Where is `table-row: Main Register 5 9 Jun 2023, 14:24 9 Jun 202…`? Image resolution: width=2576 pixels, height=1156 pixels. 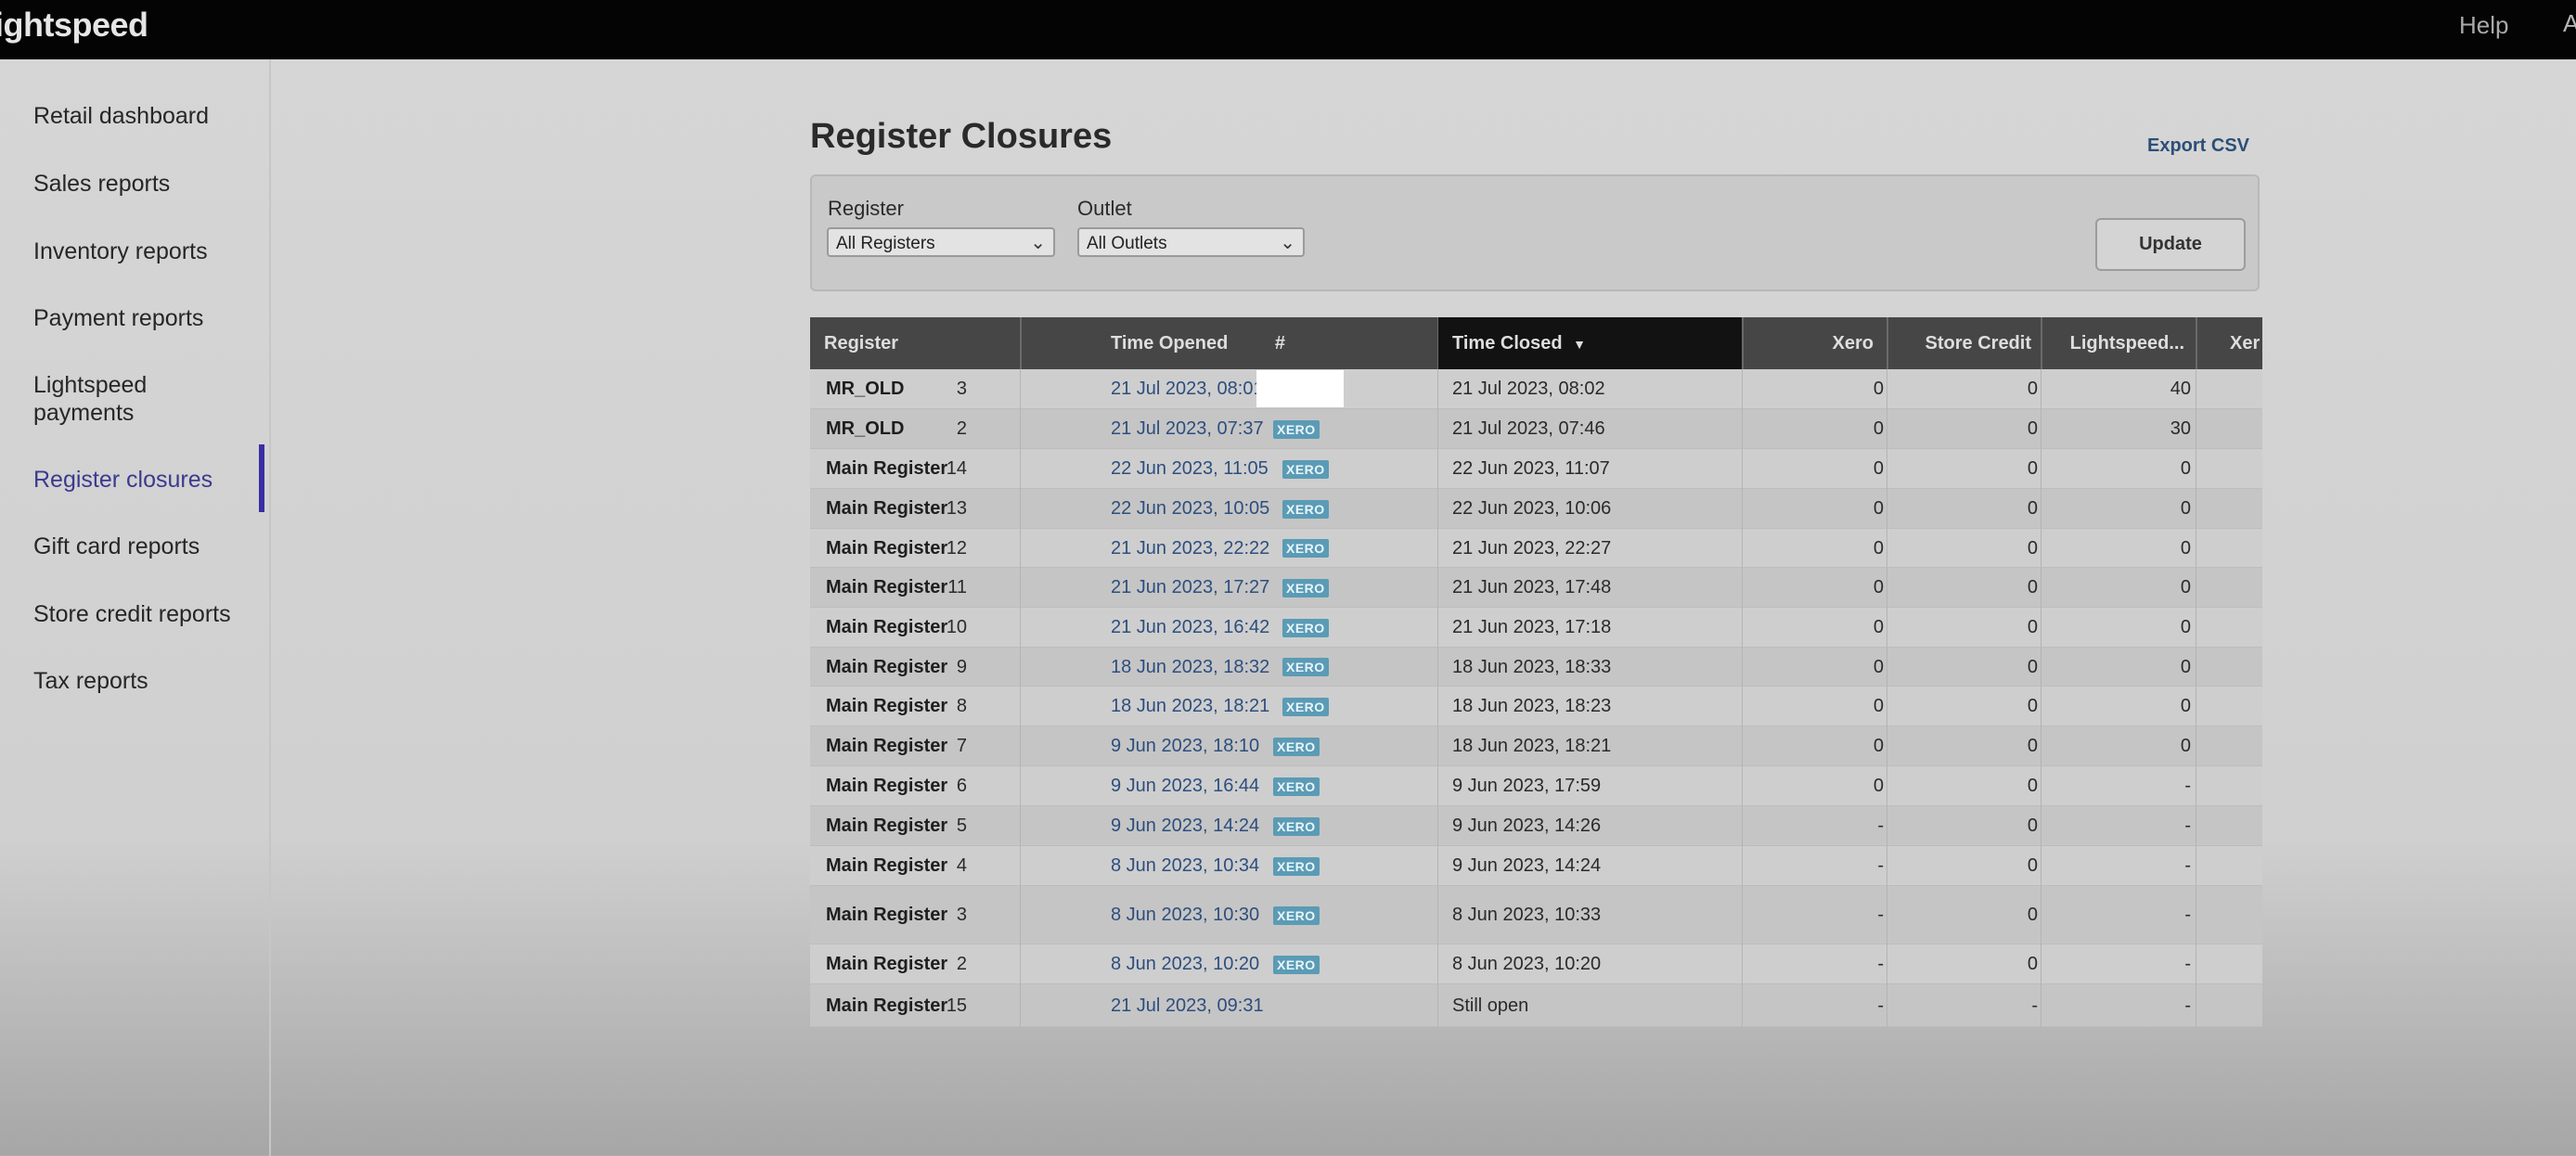
table-row: Main Register 5 9 Jun 2023, 14:24 9 Jun 202… is located at coordinates (1536, 826).